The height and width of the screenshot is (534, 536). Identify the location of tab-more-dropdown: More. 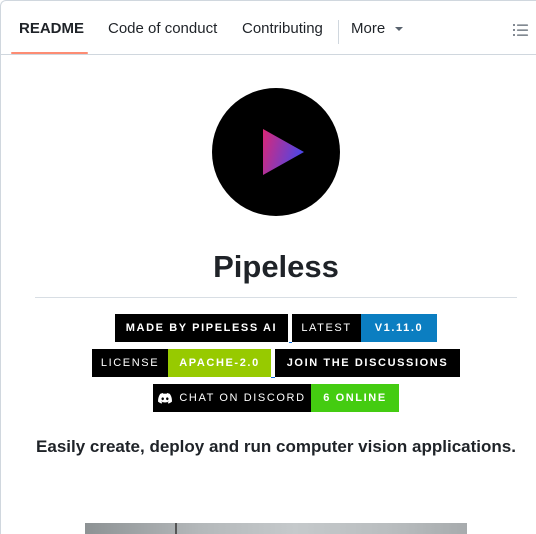
(377, 28).